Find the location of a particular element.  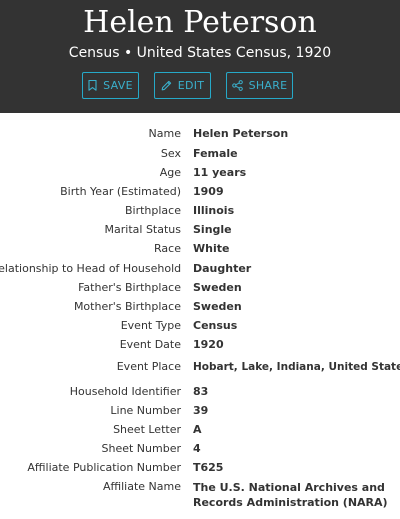

field-value: 1920 is located at coordinates (208, 344).